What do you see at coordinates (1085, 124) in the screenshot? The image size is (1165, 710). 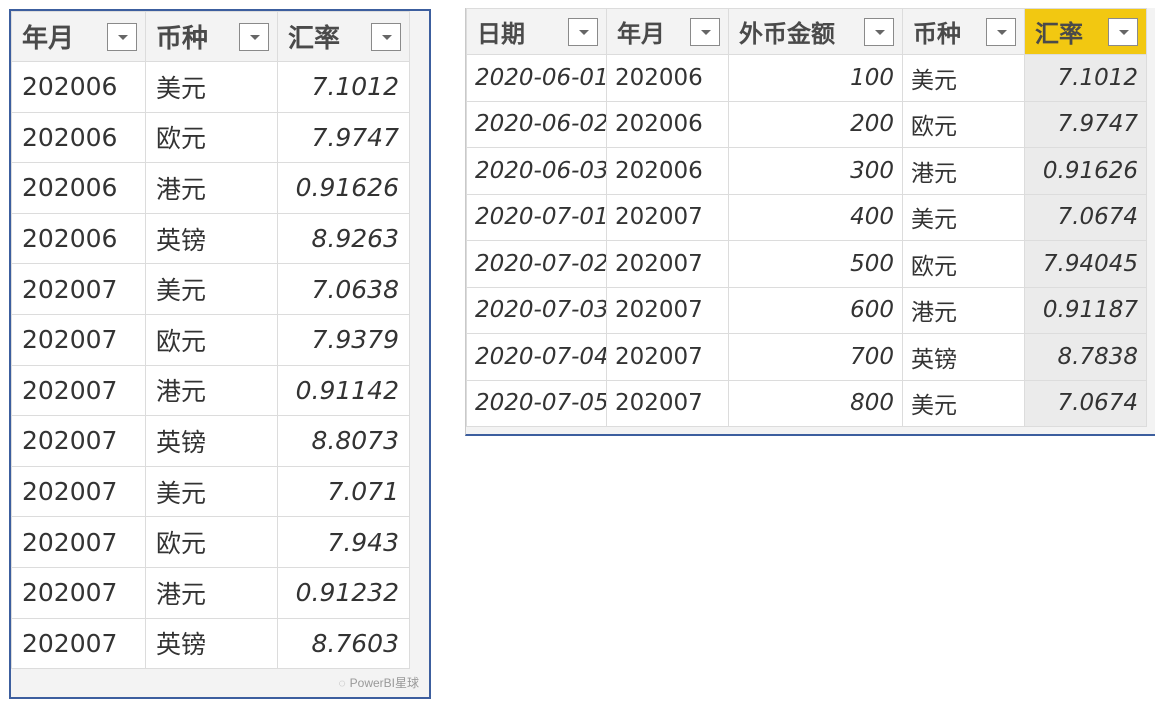 I see `cell-rate: 7.9747` at bounding box center [1085, 124].